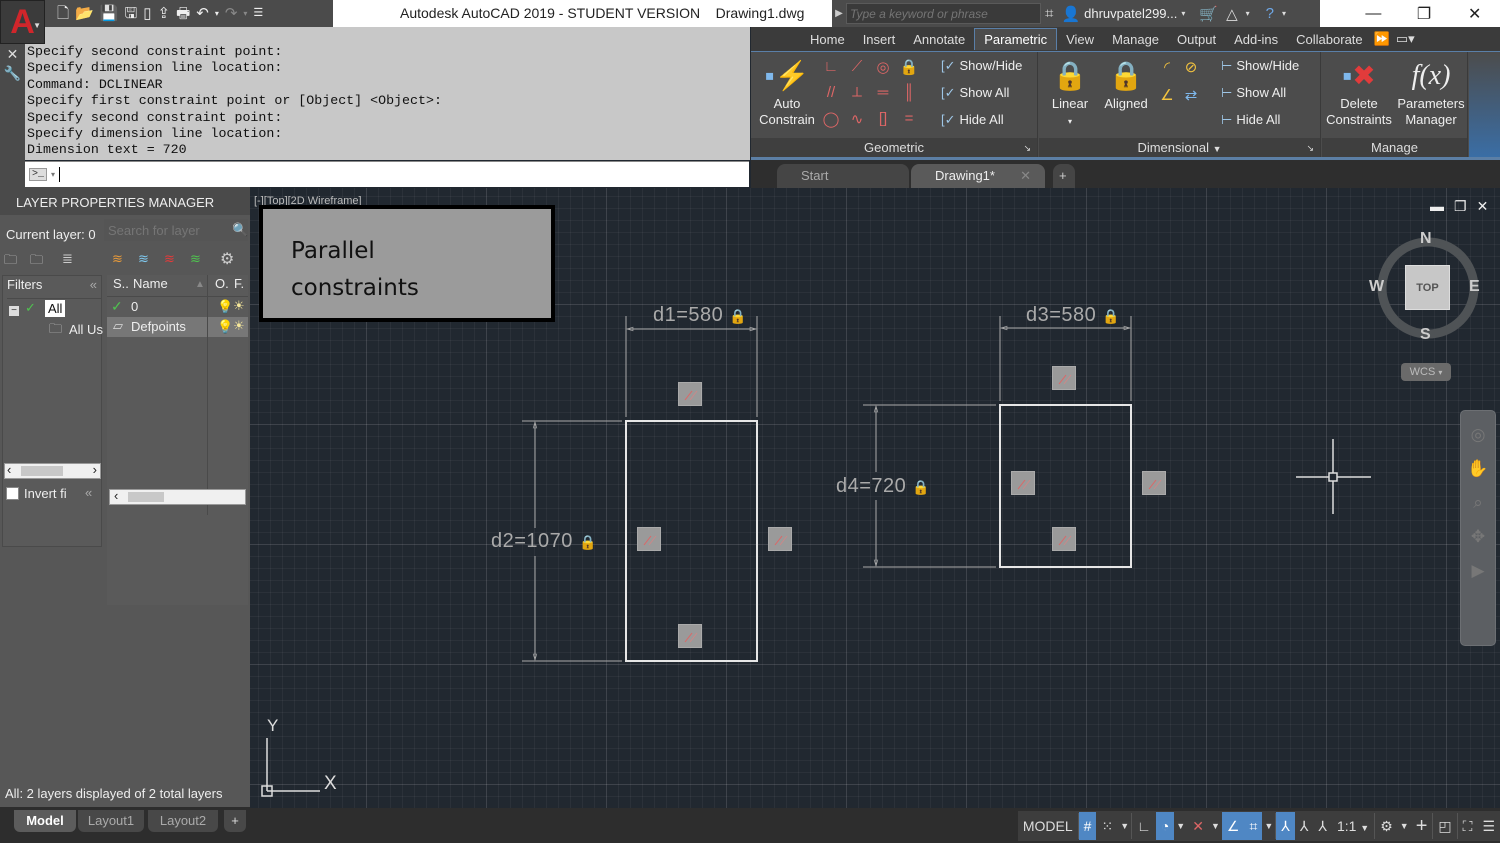  I want to click on auto-scale-icon: ⅄, so click(1304, 826).